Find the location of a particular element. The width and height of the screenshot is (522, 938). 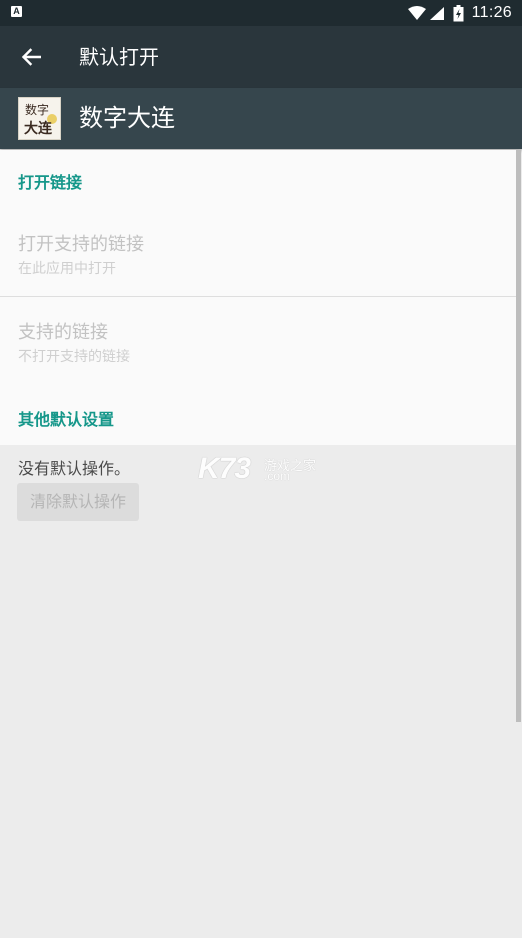

back-button is located at coordinates (31, 57).